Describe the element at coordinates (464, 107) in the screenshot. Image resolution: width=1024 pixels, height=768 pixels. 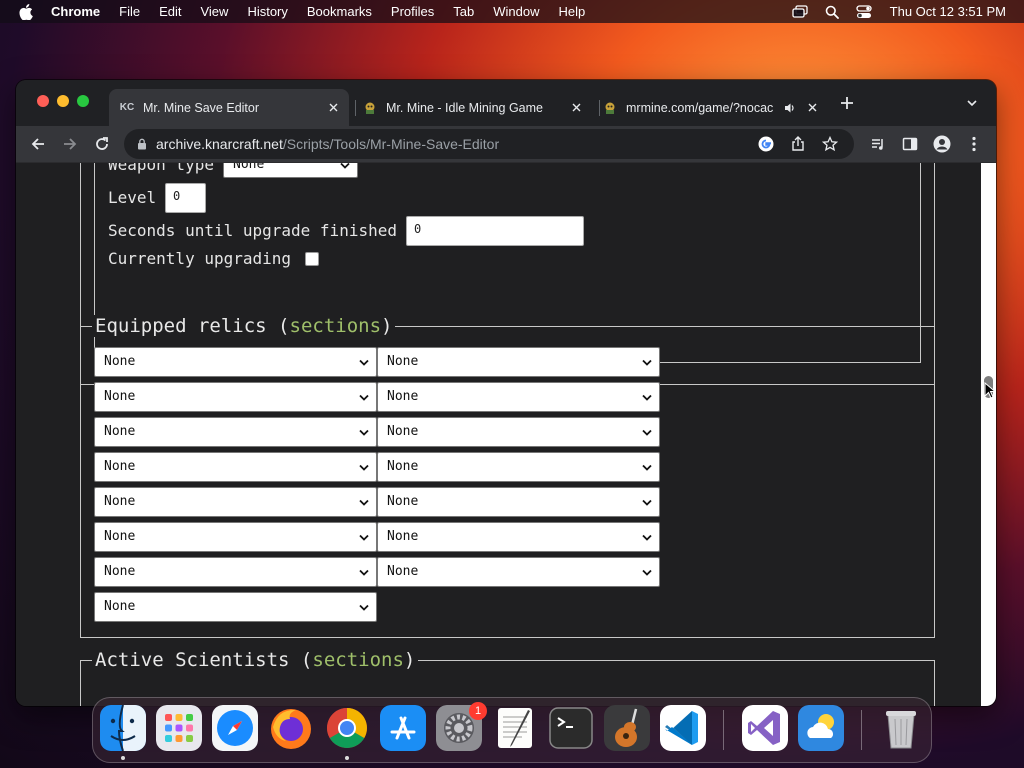
I see `tab-title: Mr. Mine - Idle Mining Game` at that location.